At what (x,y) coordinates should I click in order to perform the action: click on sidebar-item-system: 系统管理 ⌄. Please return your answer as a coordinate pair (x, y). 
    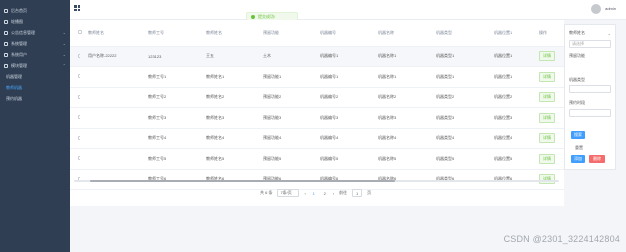
    Looking at the image, I should click on (35, 43).